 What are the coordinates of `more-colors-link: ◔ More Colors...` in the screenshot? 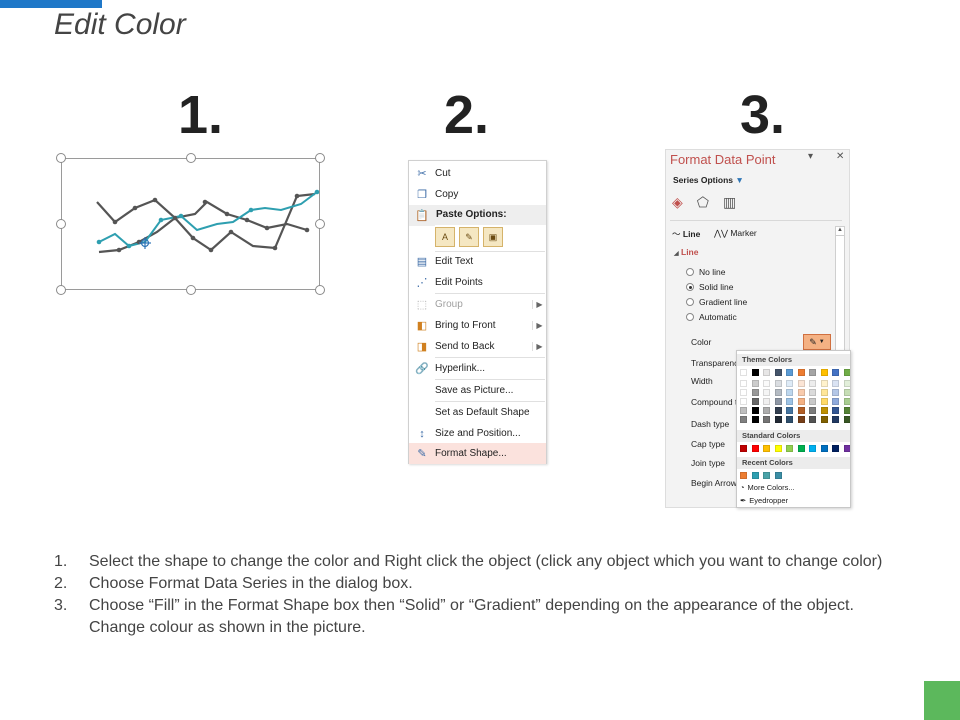 It's located at (767, 487).